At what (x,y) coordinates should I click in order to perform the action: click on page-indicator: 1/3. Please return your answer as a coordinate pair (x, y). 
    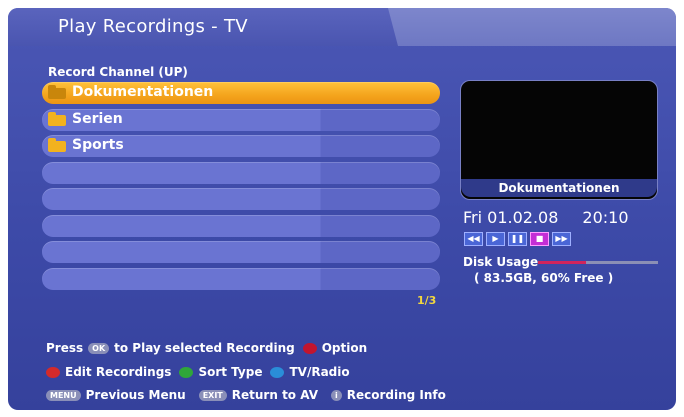
    Looking at the image, I should click on (427, 300).